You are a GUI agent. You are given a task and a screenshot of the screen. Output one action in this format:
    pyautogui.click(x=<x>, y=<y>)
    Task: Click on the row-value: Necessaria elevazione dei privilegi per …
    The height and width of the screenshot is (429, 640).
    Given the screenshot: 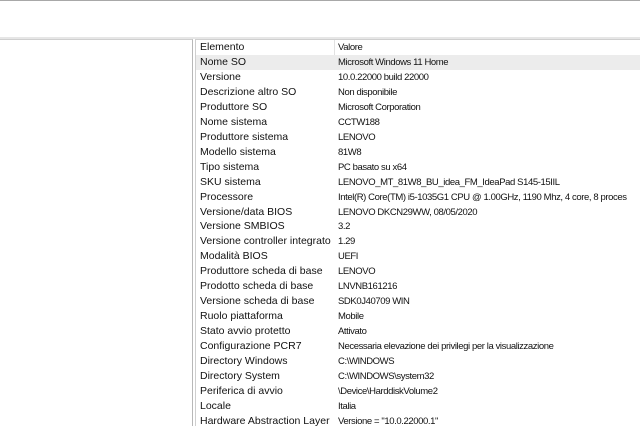 What is the action you would take?
    pyautogui.click(x=446, y=347)
    